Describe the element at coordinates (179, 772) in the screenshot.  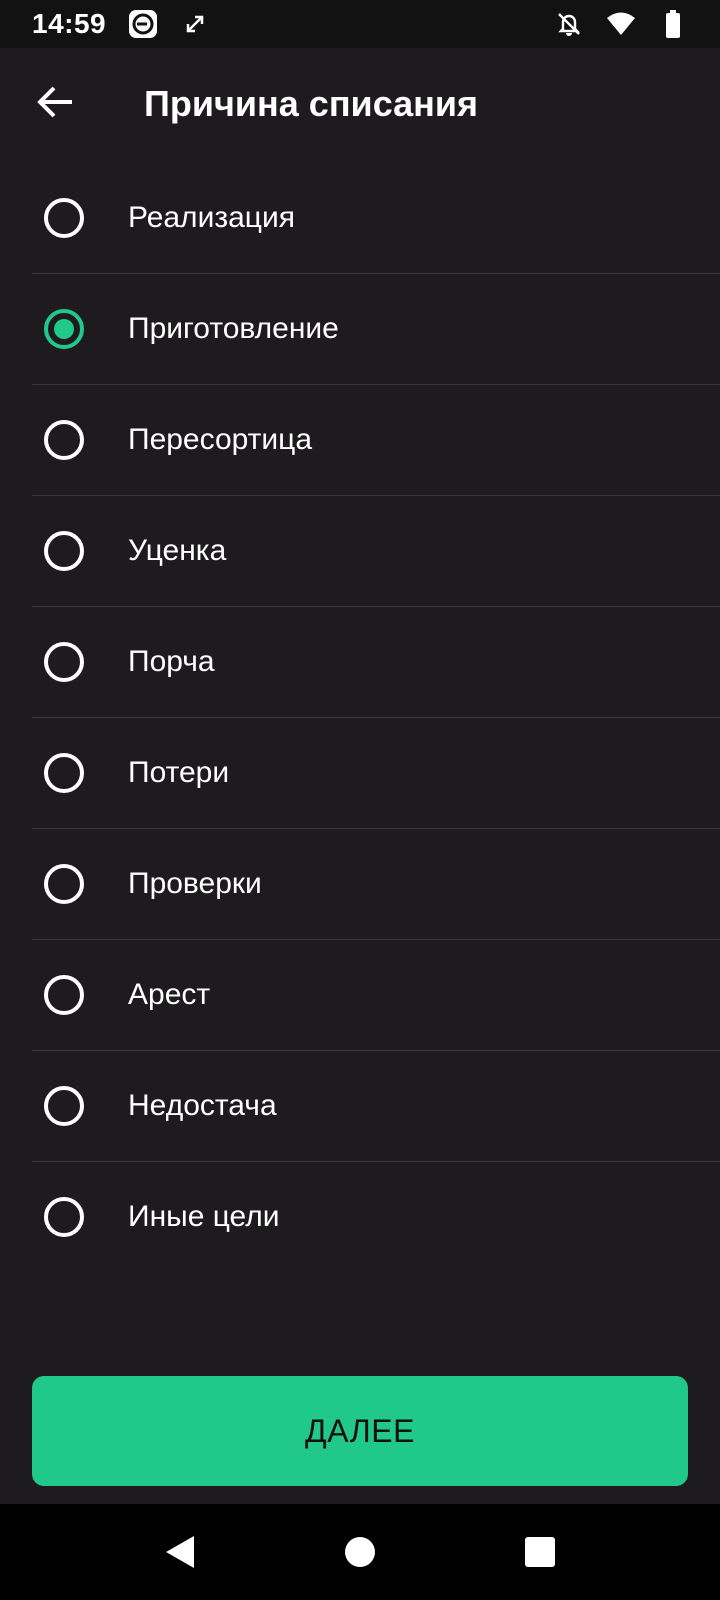
I see `reason-label: Потери` at that location.